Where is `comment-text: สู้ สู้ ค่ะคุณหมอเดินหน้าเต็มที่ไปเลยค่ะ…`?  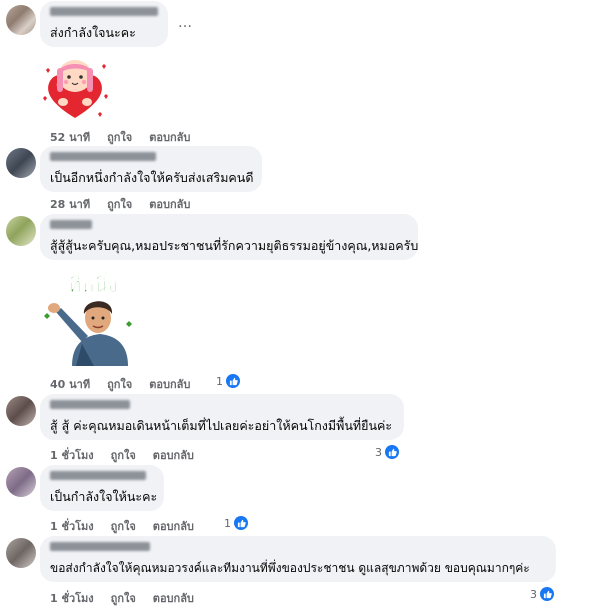
comment-text: สู้ สู้ ค่ะคุณหมอเดินหน้าเต็มที่ไปเลยค่ะ… is located at coordinates (221, 425).